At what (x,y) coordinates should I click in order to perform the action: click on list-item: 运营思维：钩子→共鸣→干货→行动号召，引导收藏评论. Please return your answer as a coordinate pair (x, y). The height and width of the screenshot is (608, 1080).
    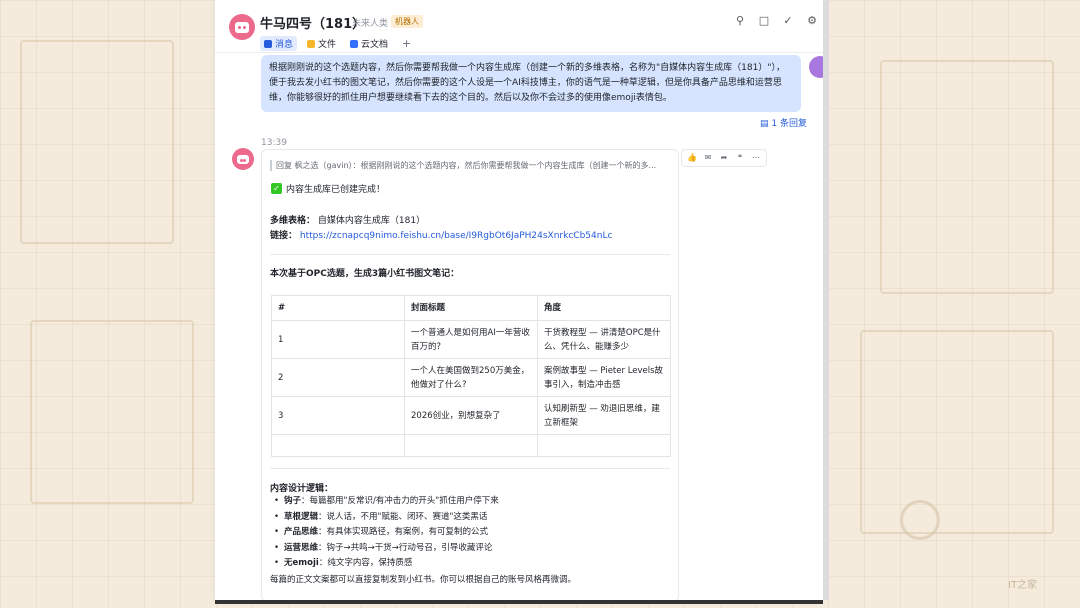
    Looking at the image, I should click on (384, 549).